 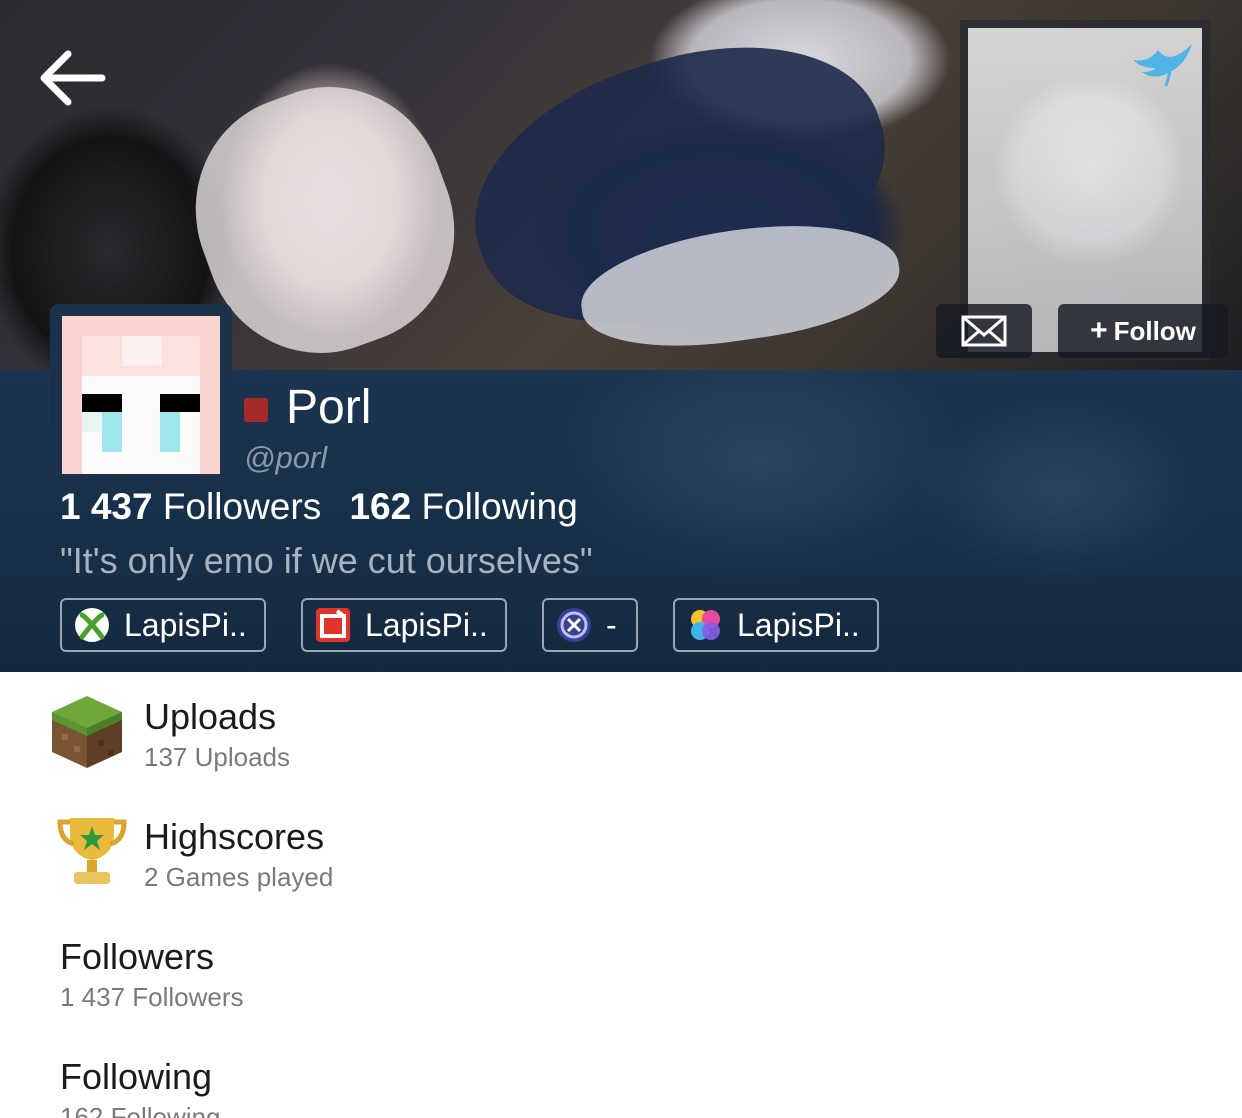 What do you see at coordinates (499, 506) in the screenshot?
I see `following-label: Following` at bounding box center [499, 506].